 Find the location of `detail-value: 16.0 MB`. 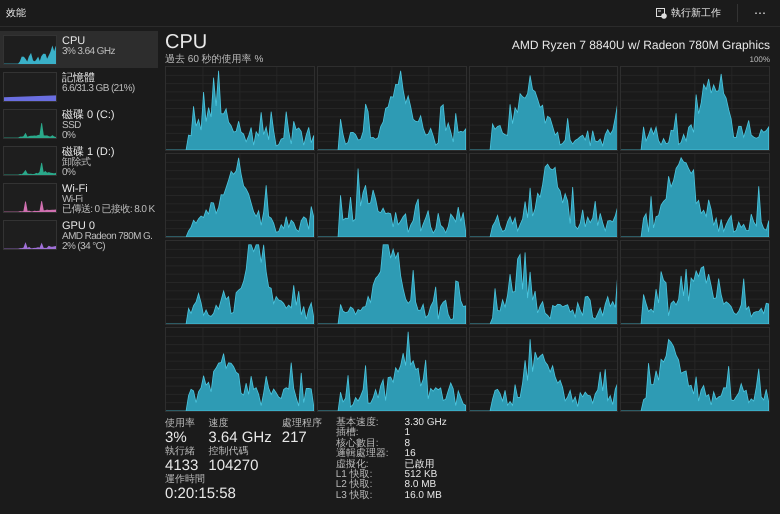

detail-value: 16.0 MB is located at coordinates (423, 496).